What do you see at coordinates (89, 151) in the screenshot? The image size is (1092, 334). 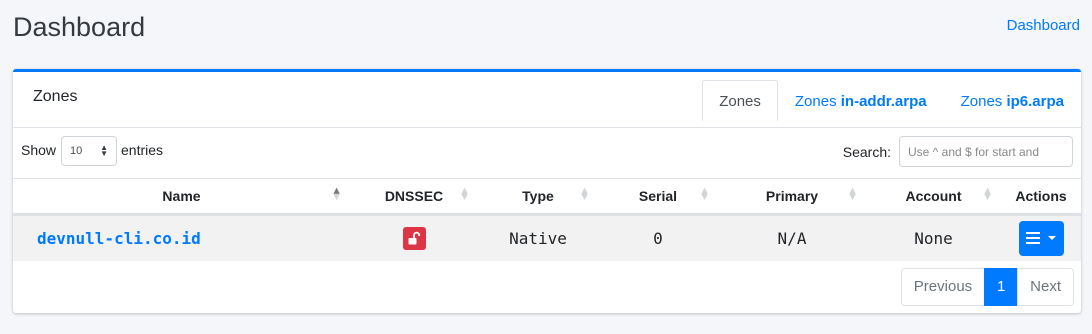 I see `entries-per-page-select: 10 ▲ ▼` at bounding box center [89, 151].